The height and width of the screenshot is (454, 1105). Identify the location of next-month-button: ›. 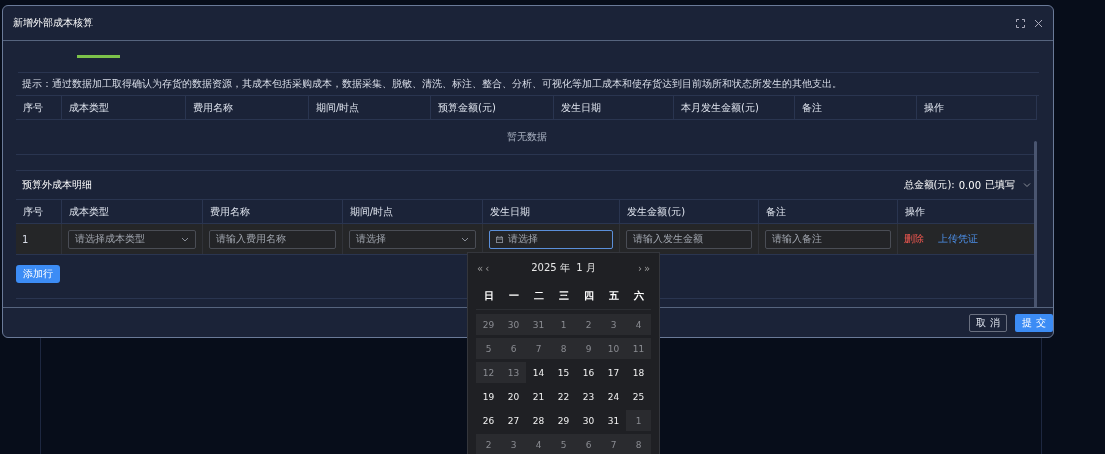
(639, 268).